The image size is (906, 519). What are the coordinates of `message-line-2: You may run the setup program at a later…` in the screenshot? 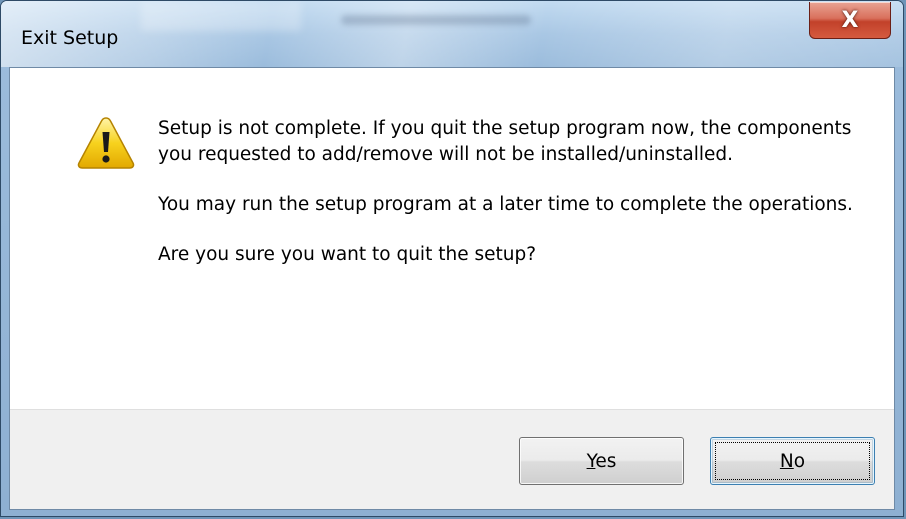 It's located at (505, 204).